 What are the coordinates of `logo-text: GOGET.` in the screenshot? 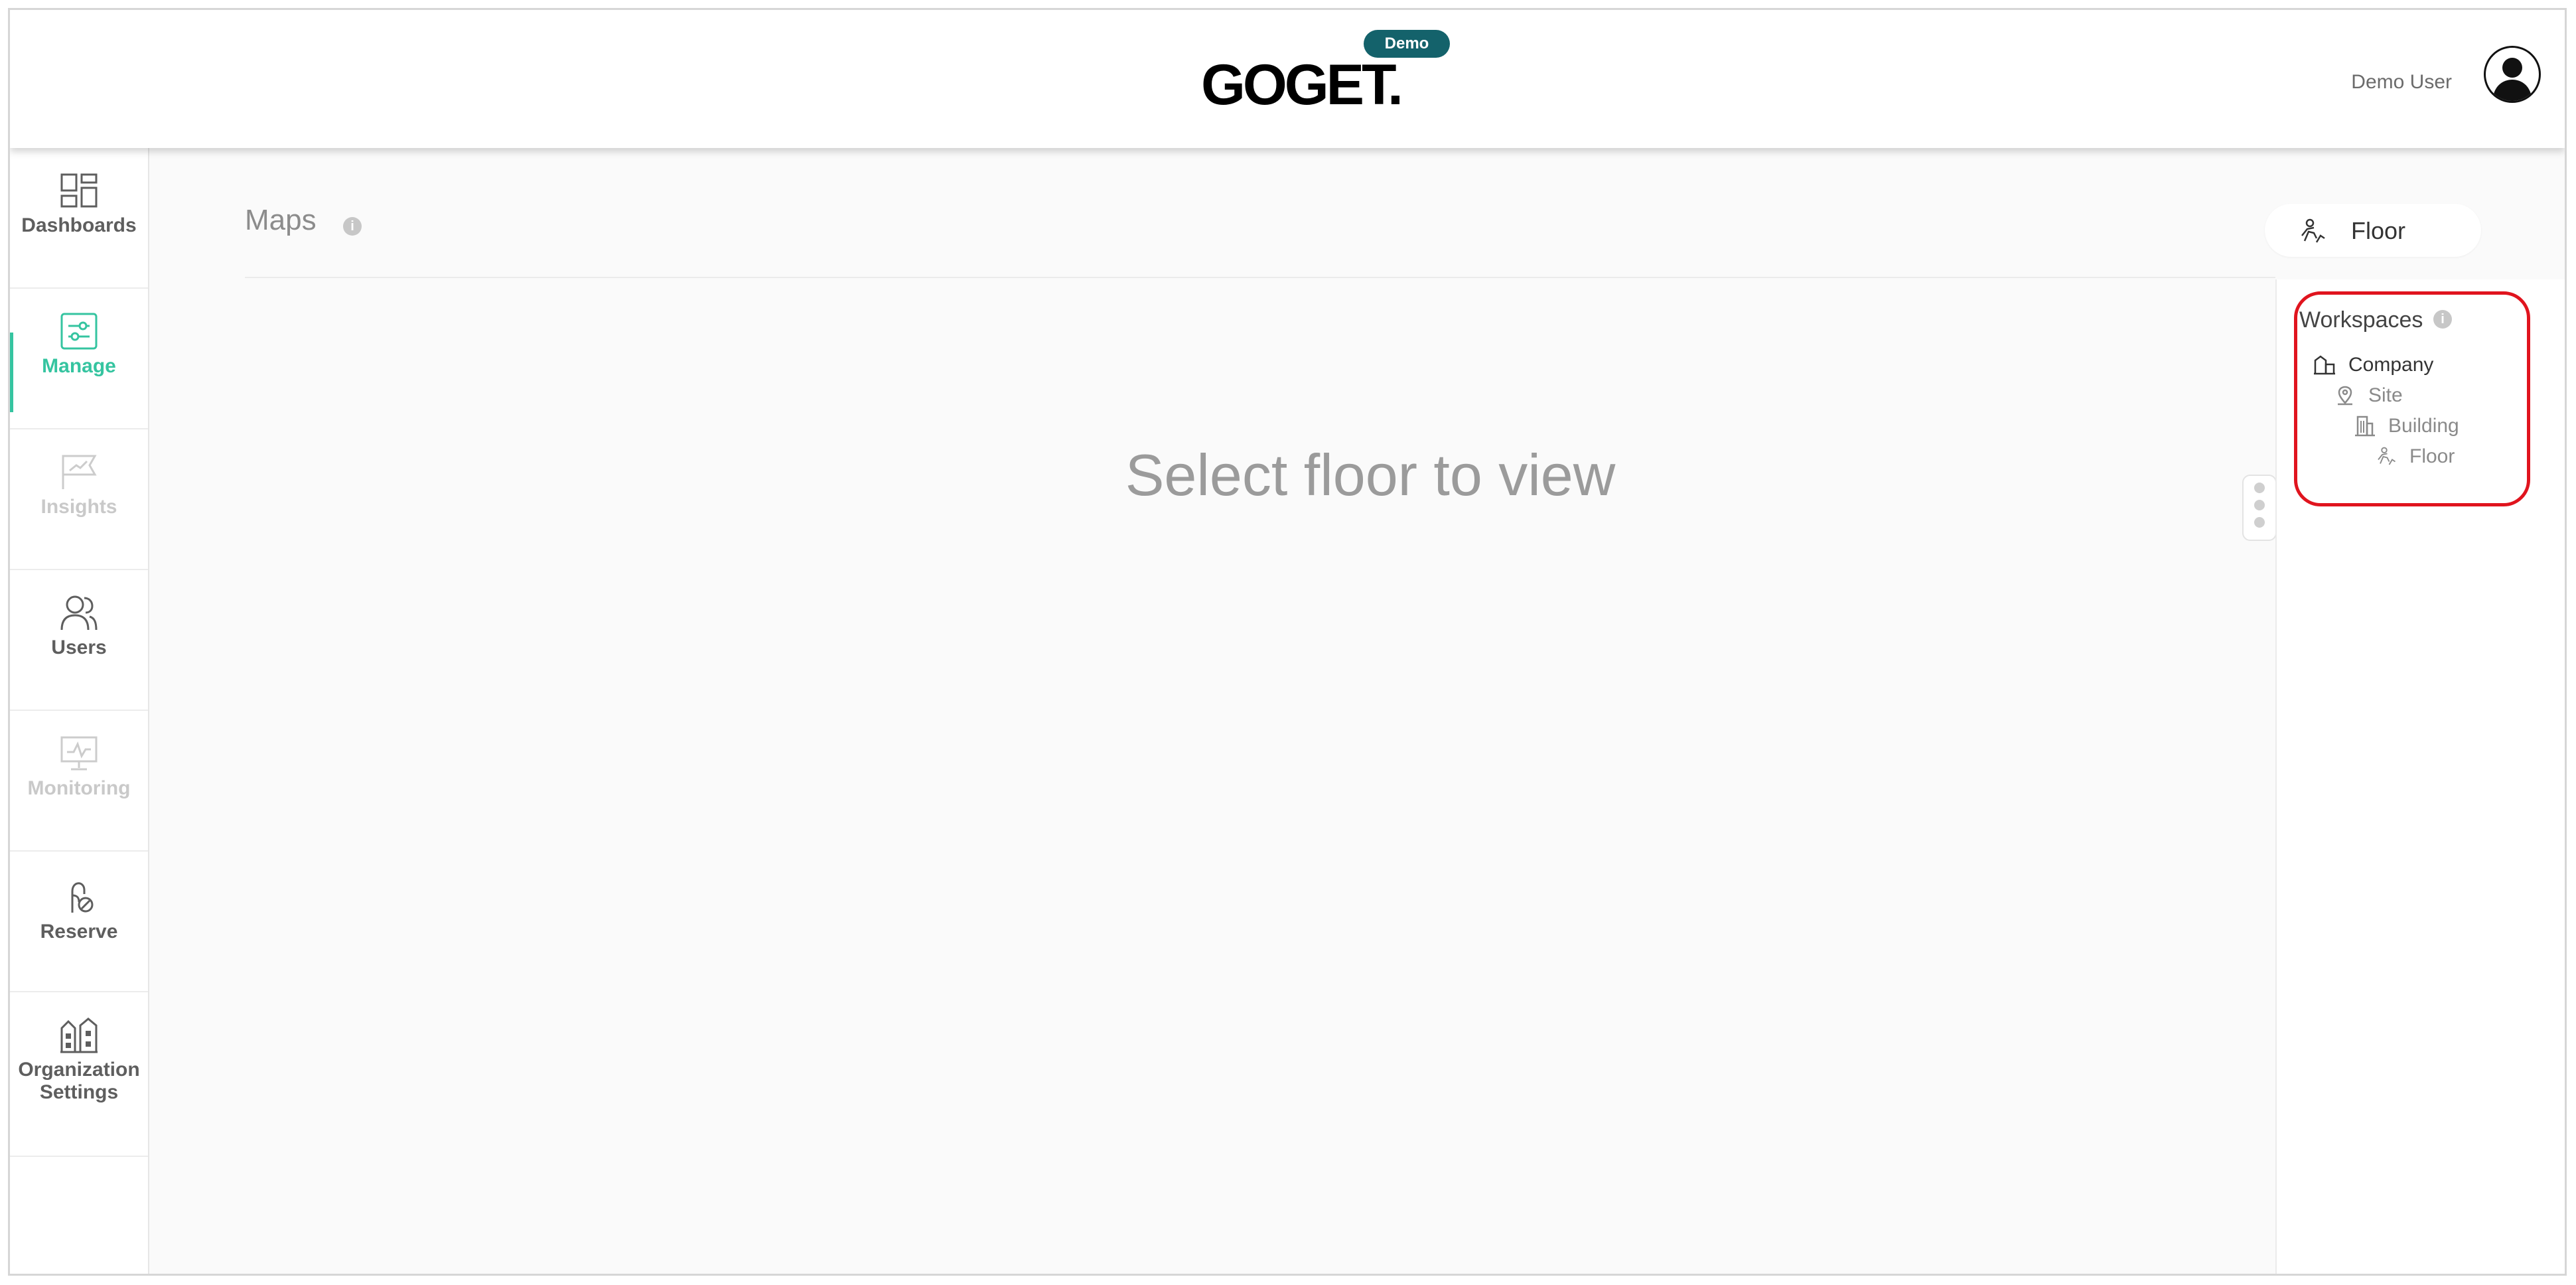 It's located at (1302, 85).